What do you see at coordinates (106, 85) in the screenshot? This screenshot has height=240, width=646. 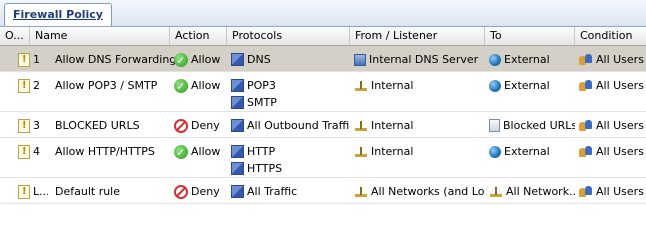 I see `rule-name: Allow POP3 / SMTP` at bounding box center [106, 85].